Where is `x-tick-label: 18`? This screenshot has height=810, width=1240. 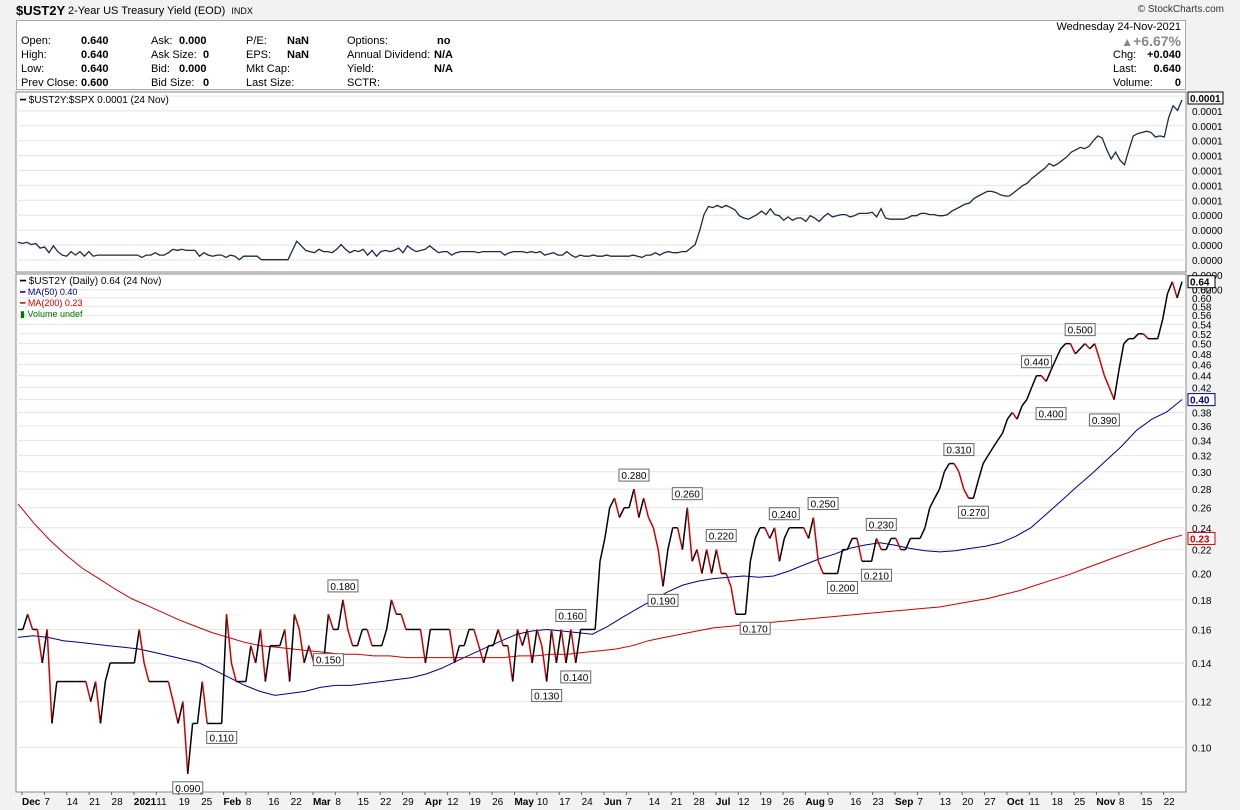 x-tick-label: 18 is located at coordinates (1058, 802).